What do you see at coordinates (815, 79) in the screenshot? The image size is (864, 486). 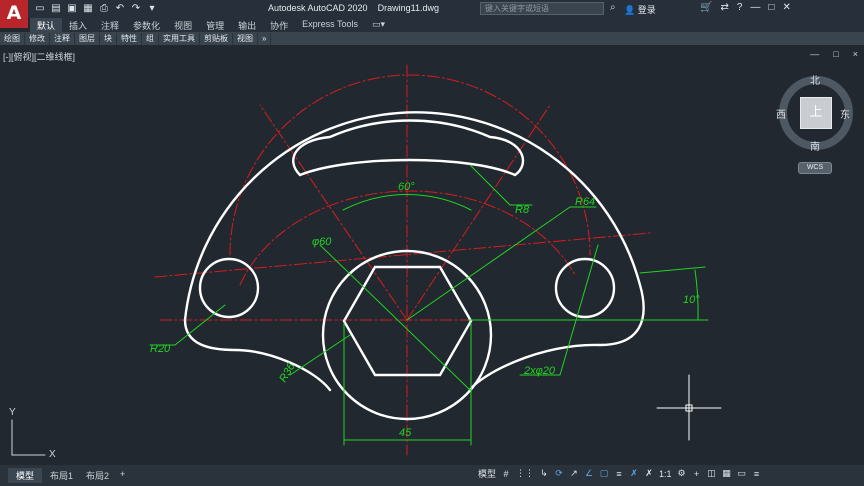 I see `compass-north: 北` at bounding box center [815, 79].